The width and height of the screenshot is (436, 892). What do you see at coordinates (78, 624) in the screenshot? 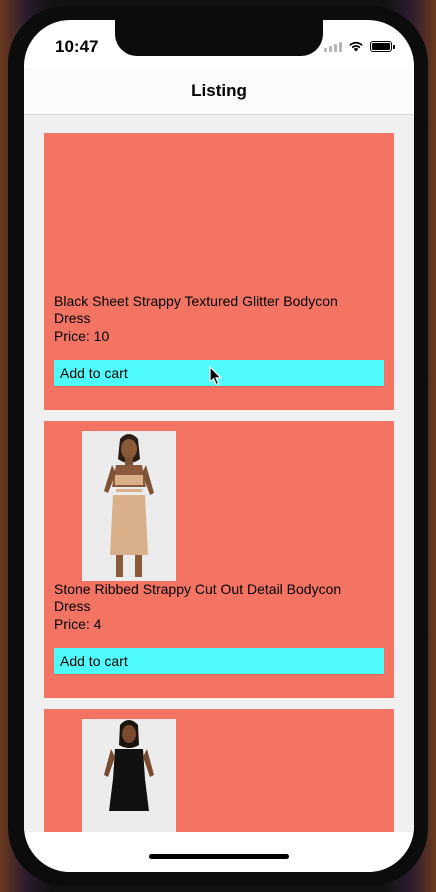
I see `product-price: Price: 4` at bounding box center [78, 624].